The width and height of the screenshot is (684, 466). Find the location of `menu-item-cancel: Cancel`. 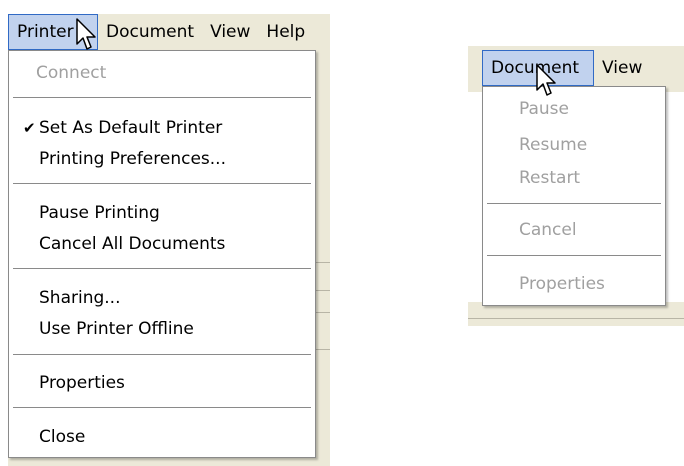

menu-item-cancel: Cancel is located at coordinates (574, 230).